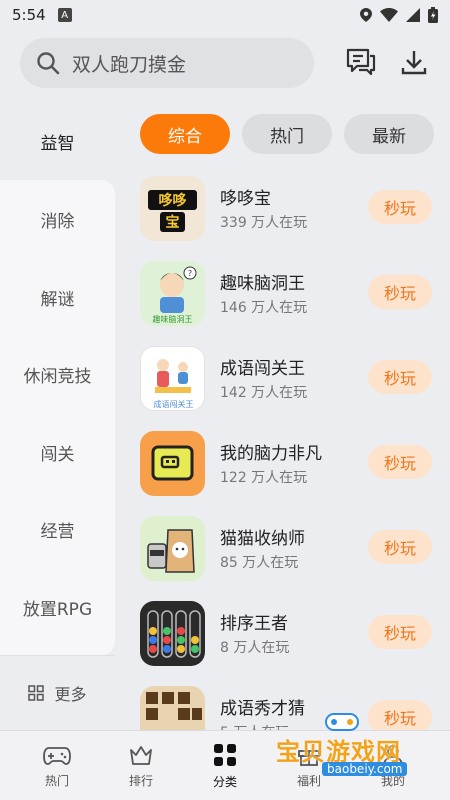 The width and height of the screenshot is (450, 800). I want to click on message-icon, so click(361, 62).